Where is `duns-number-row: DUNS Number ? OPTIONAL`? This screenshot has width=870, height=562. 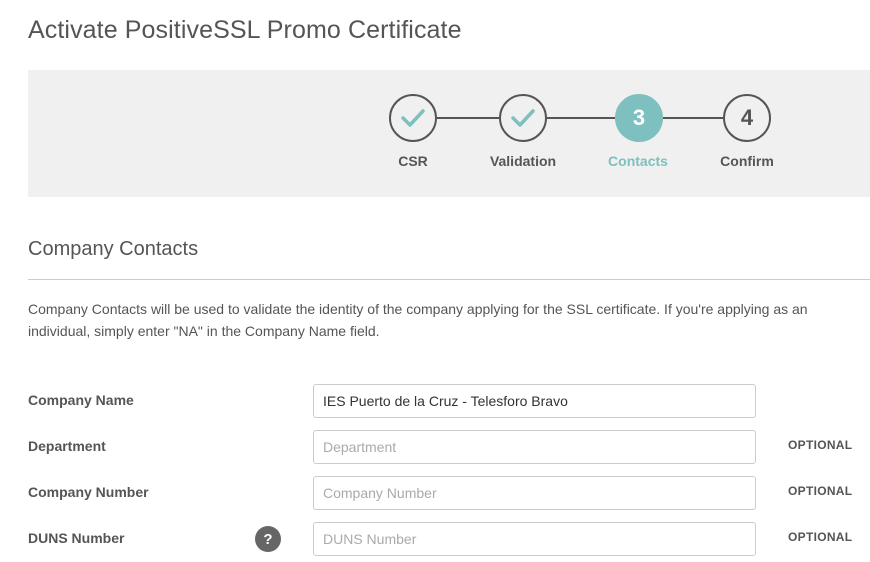 duns-number-row: DUNS Number ? OPTIONAL is located at coordinates (449, 539).